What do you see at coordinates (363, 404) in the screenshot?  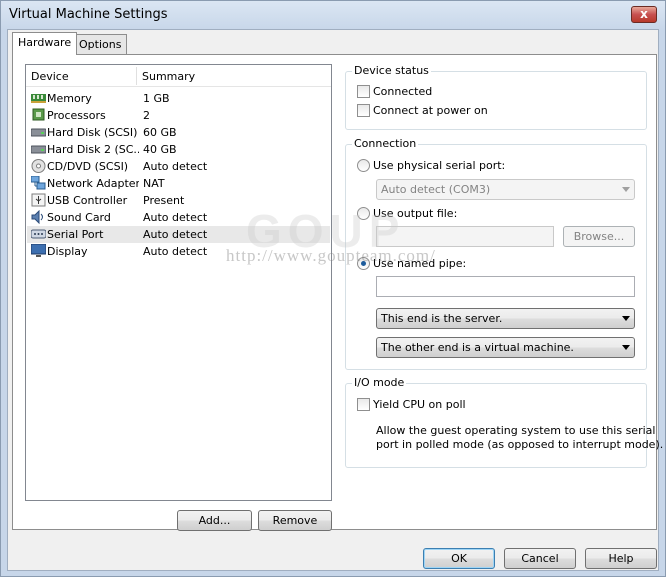 I see `yield-cpu-checkbox` at bounding box center [363, 404].